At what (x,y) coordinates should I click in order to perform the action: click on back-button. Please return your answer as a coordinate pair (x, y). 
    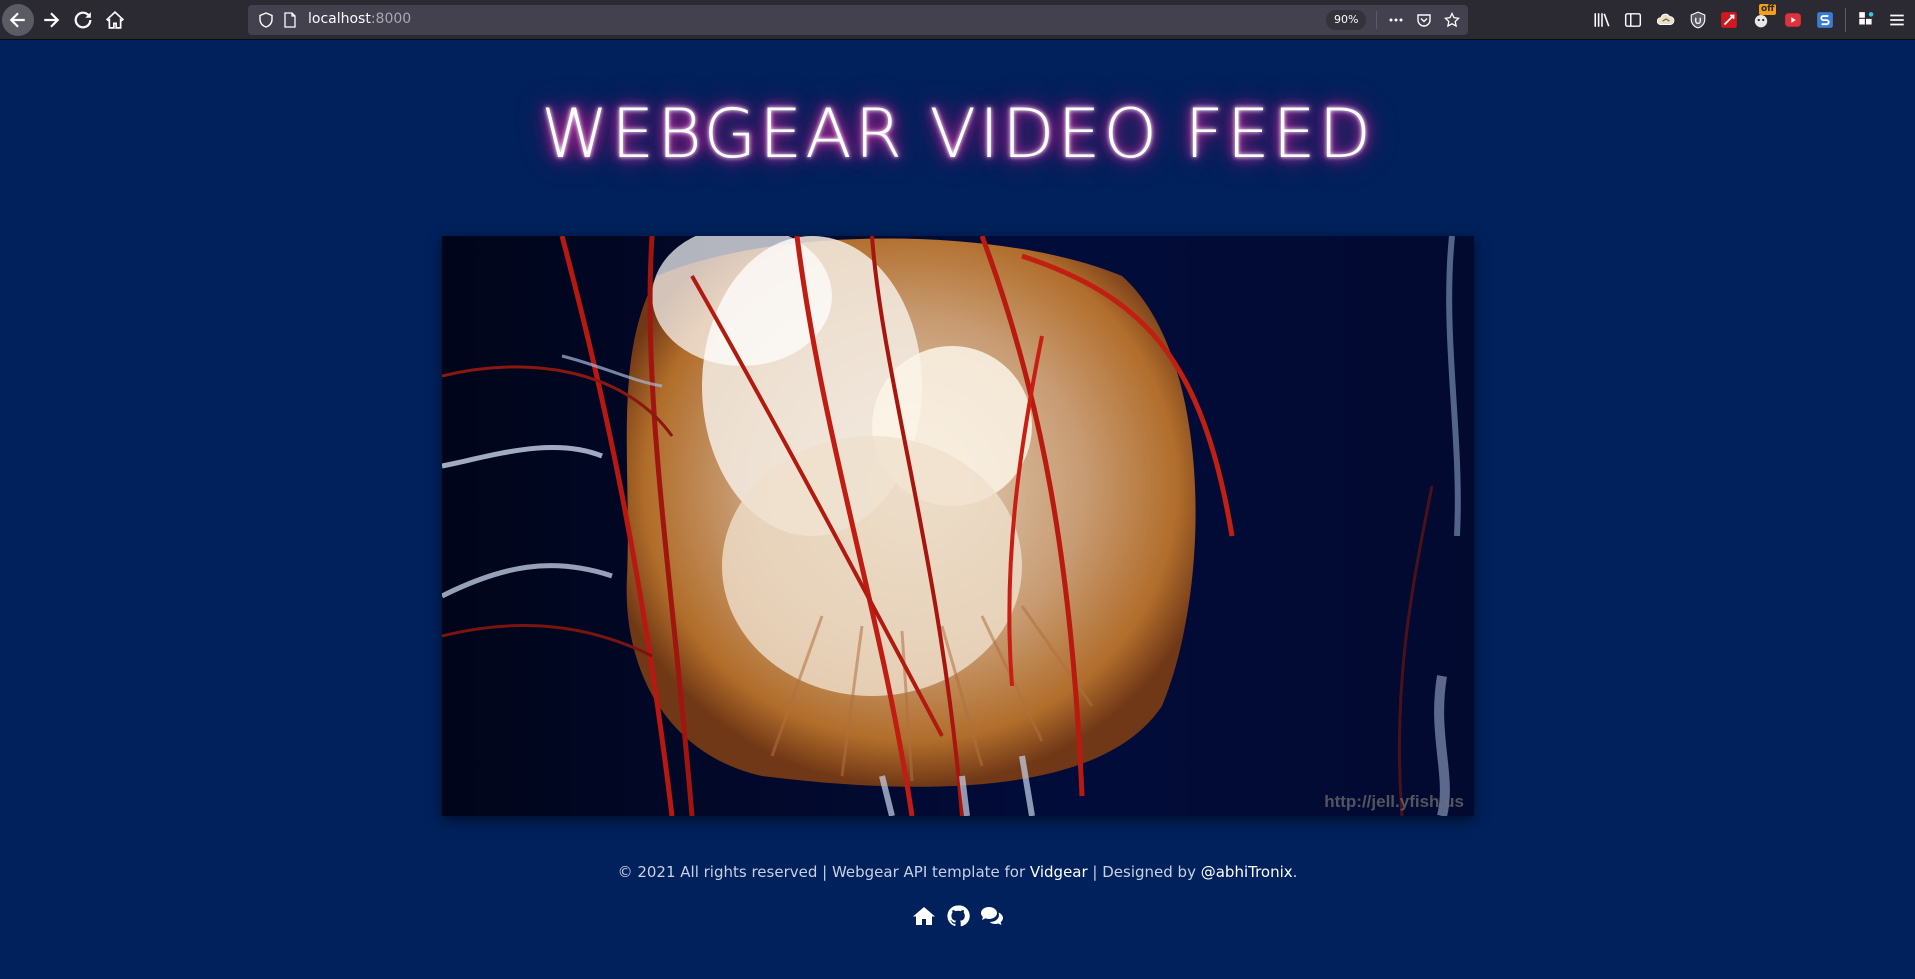
    Looking at the image, I should click on (18, 20).